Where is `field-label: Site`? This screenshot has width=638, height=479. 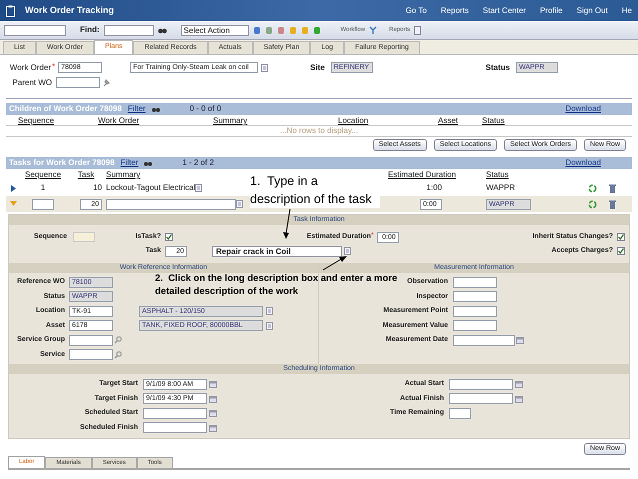 field-label: Site is located at coordinates (317, 68).